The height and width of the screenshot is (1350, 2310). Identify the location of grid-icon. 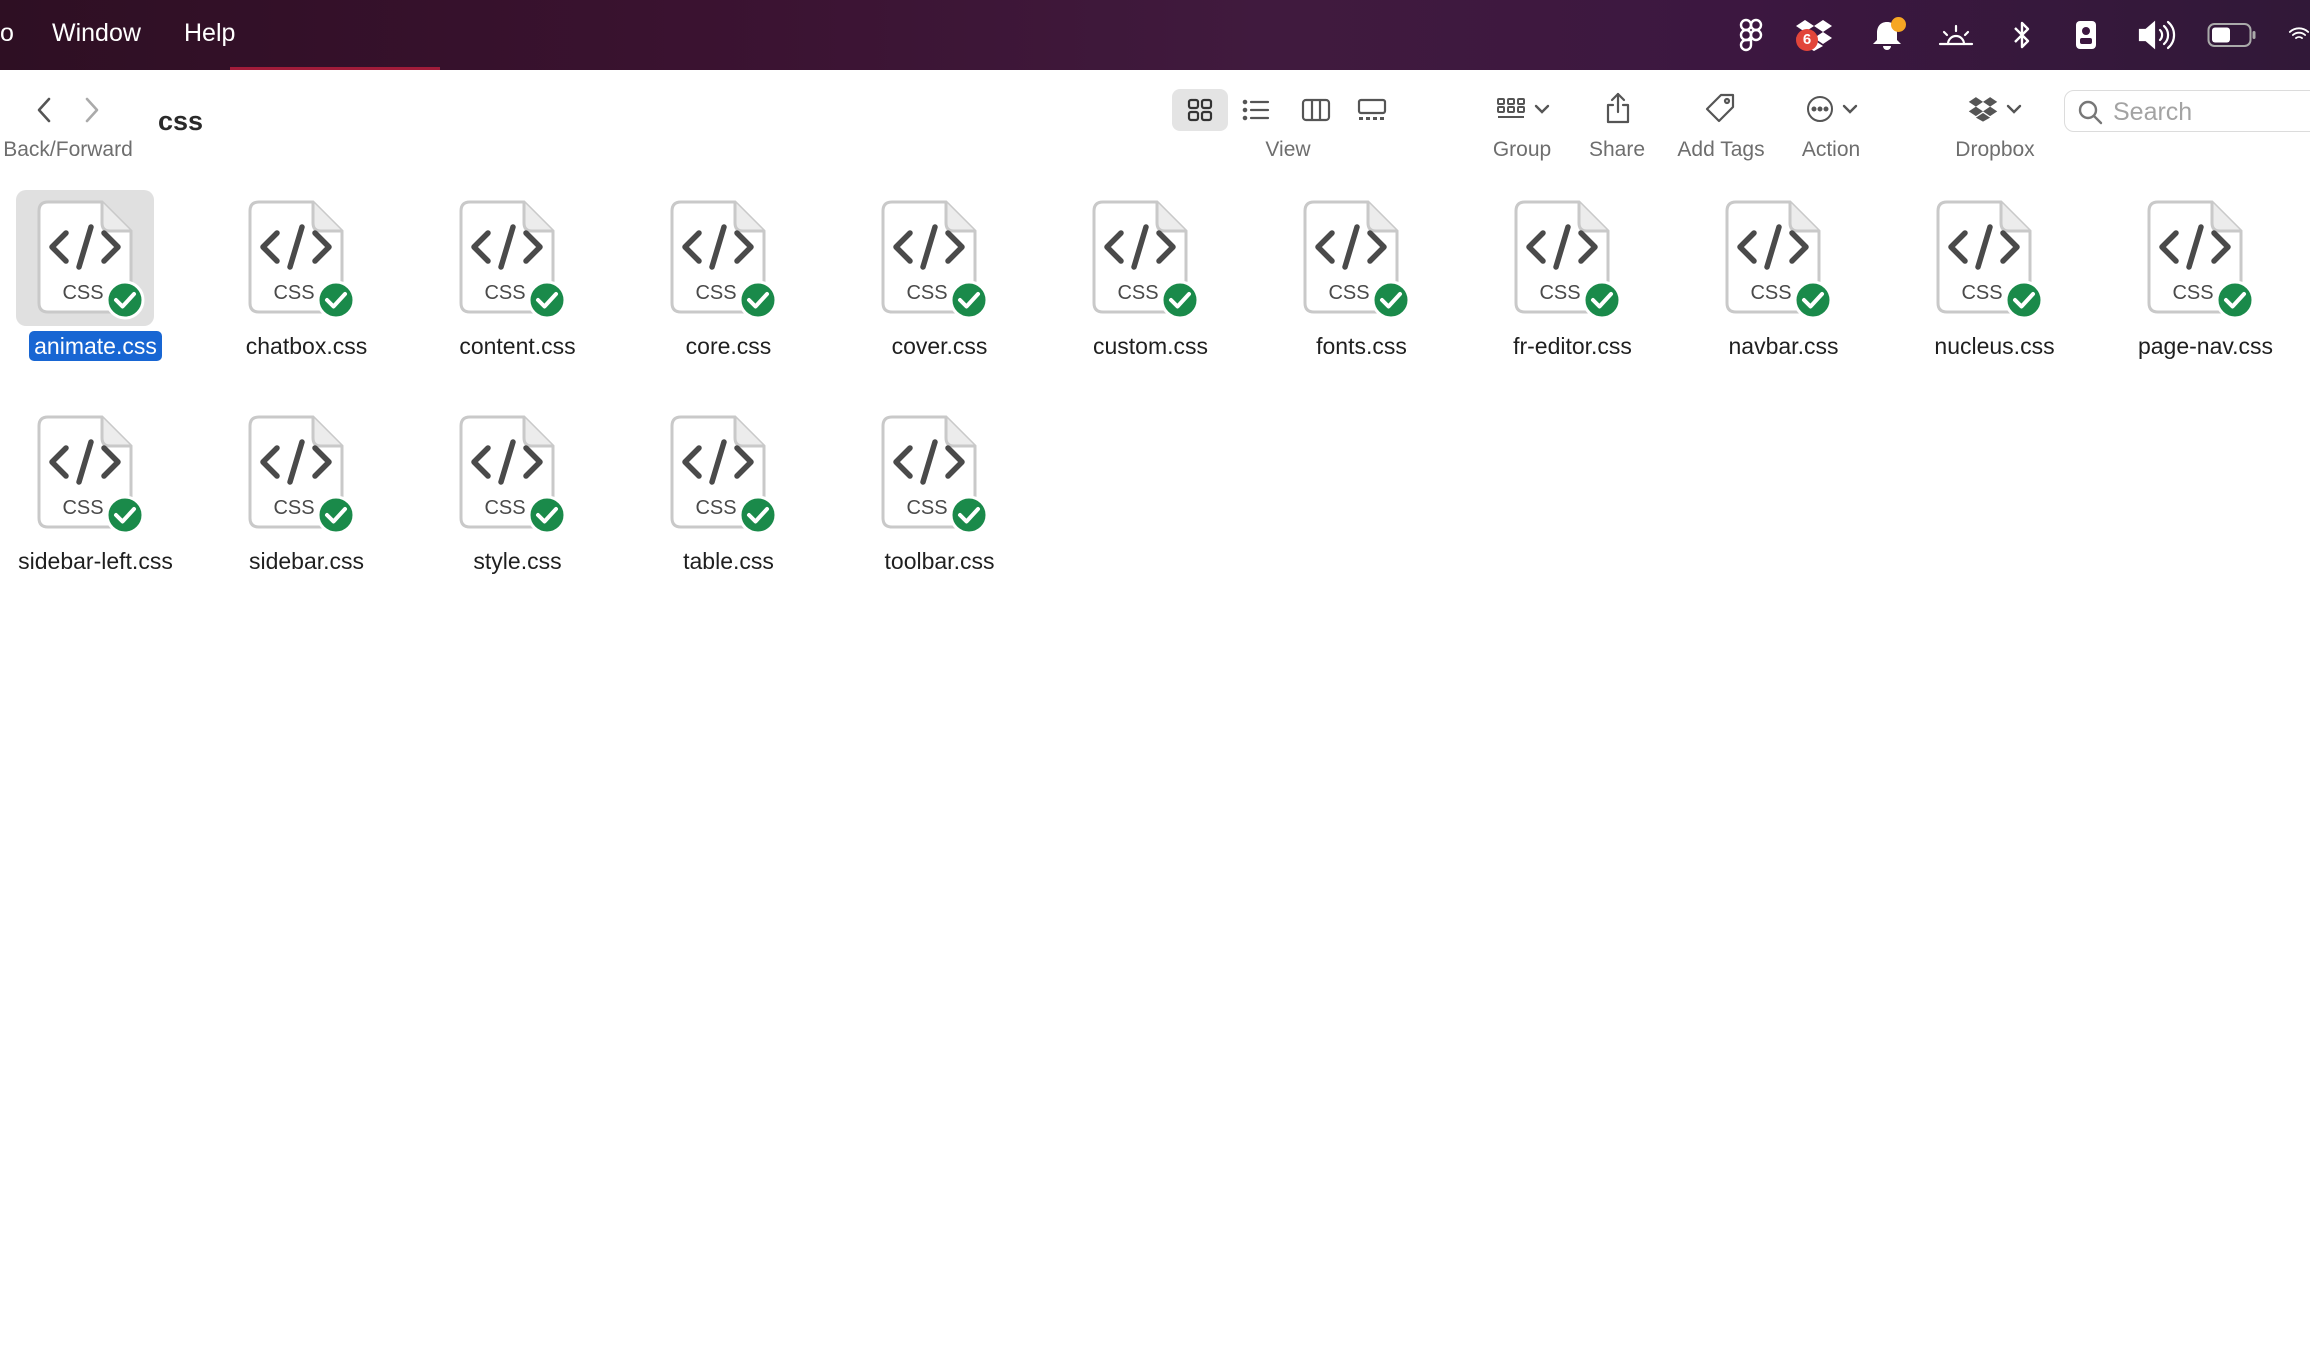
(1200, 110).